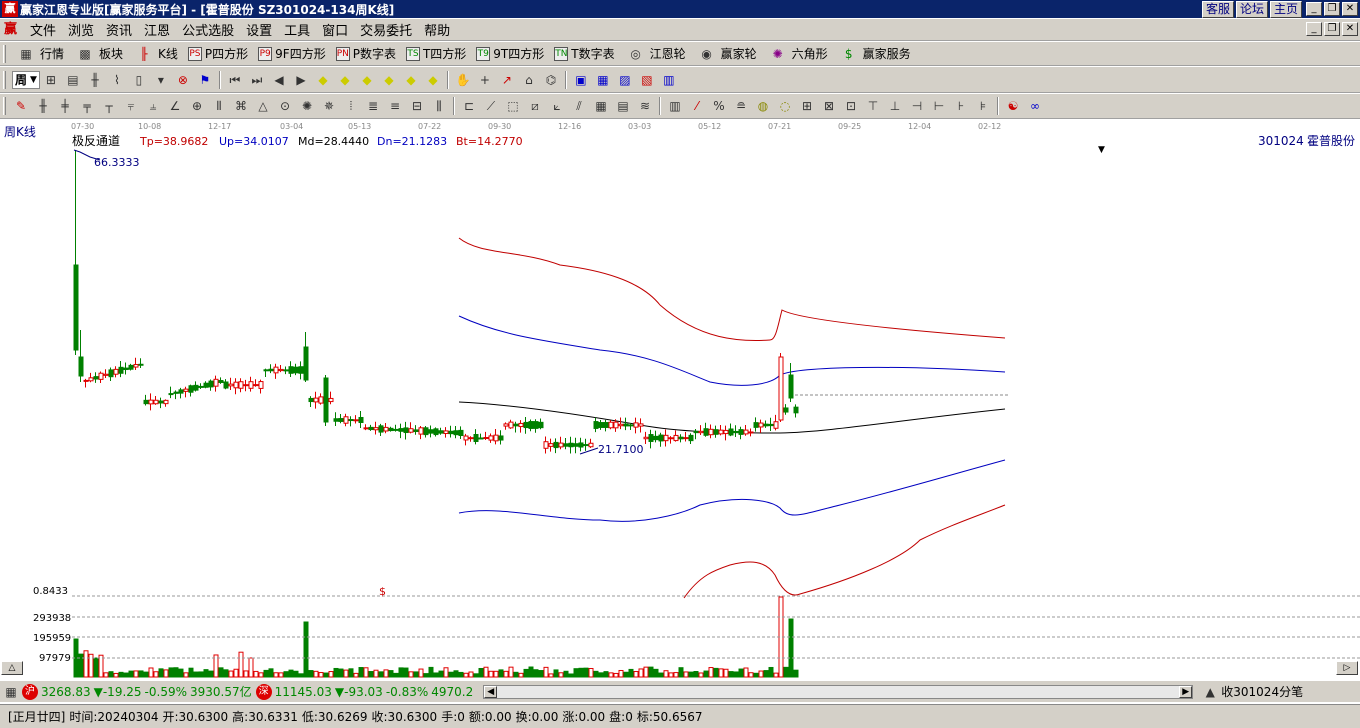 The image size is (1360, 728). I want to click on diamond-expand-icon: ◆, so click(411, 80).